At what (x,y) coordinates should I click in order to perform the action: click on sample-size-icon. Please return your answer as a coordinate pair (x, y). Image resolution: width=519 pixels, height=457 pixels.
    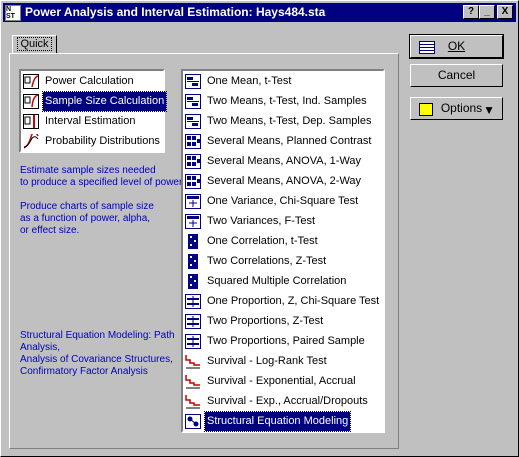
    Looking at the image, I should click on (31, 101).